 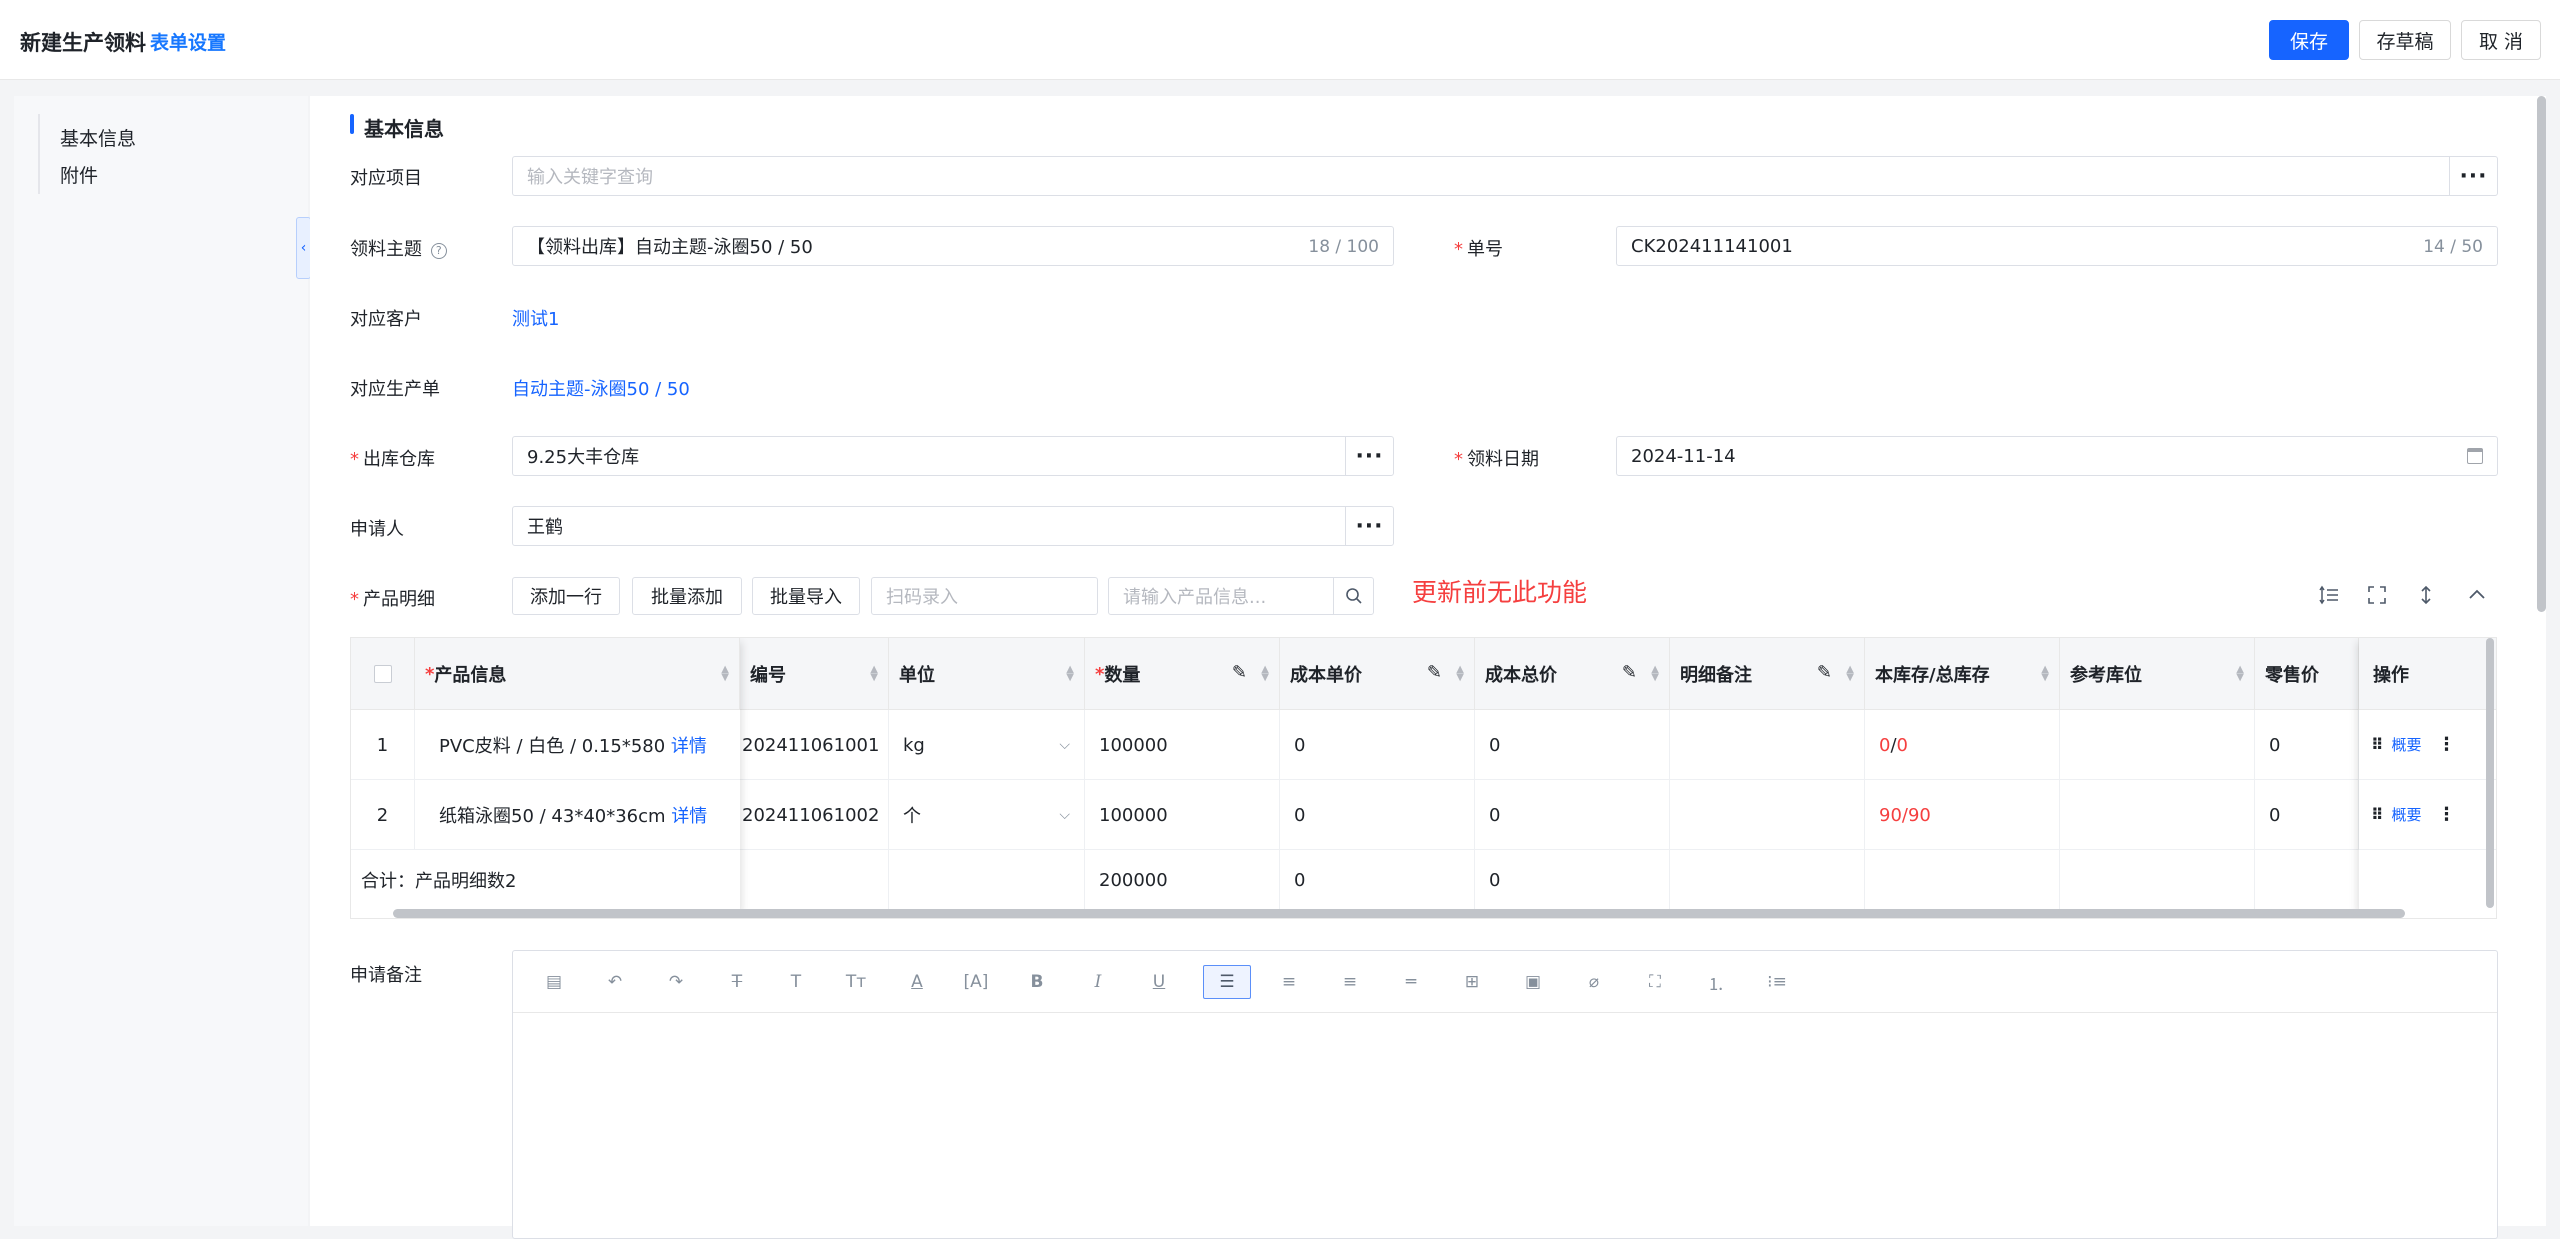 I want to click on project-search-input: 输入关键字查询 ···, so click(x=1505, y=176).